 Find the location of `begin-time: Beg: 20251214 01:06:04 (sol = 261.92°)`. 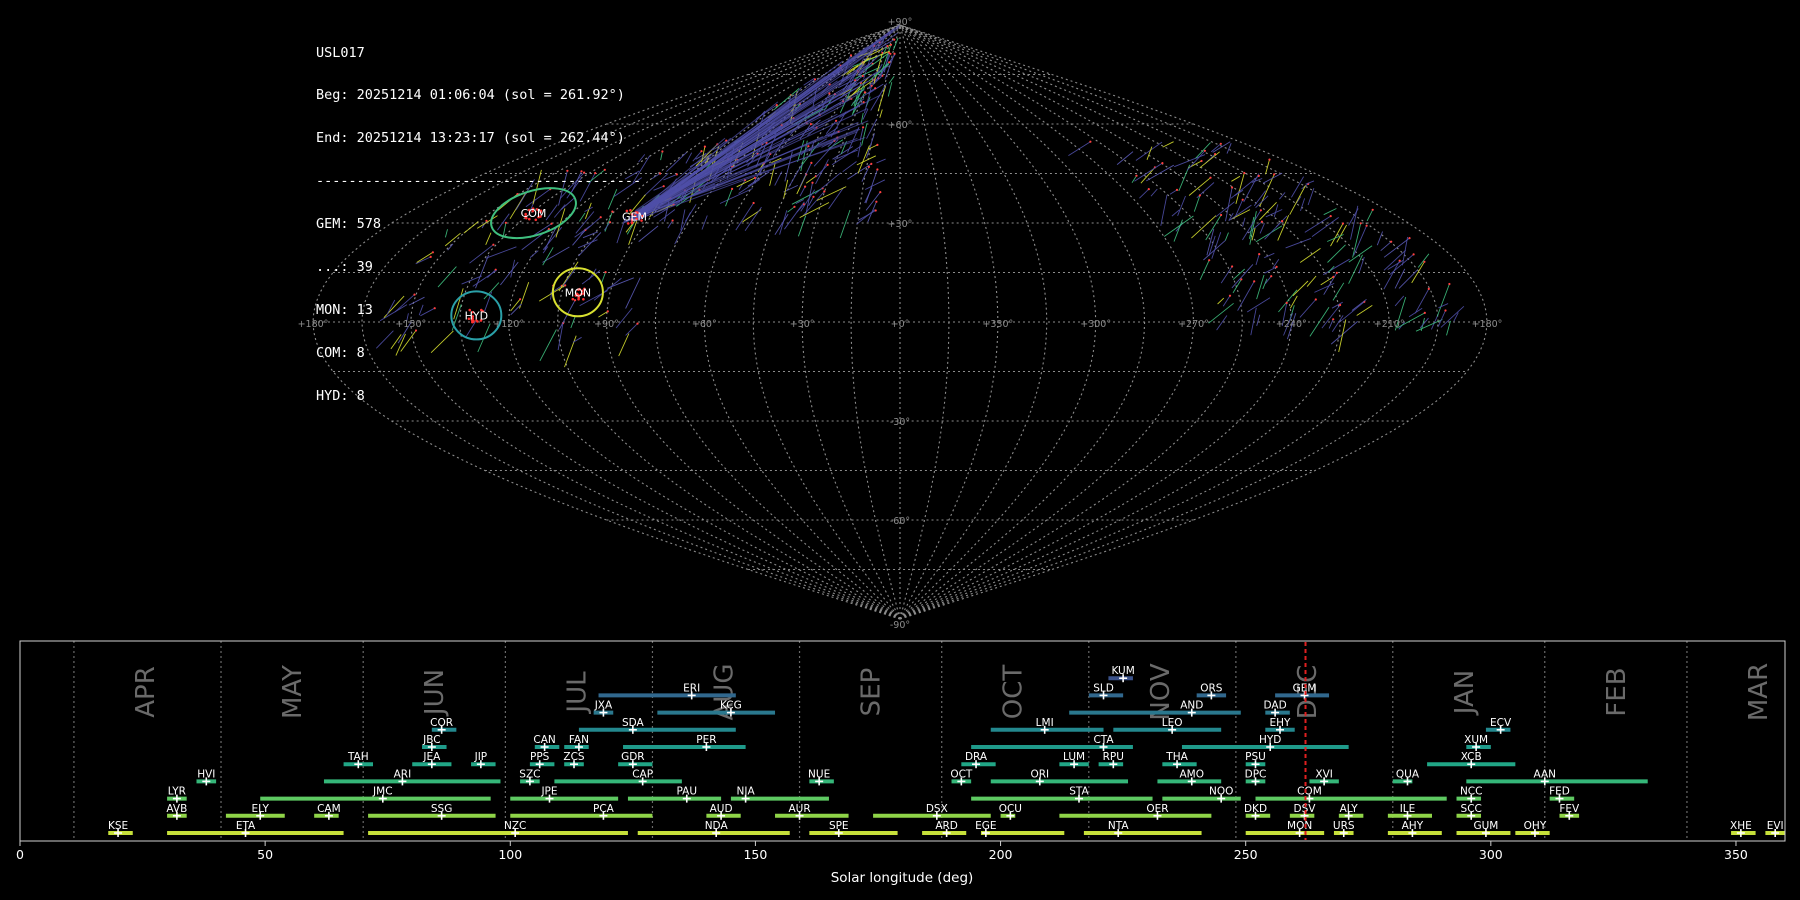

begin-time: Beg: 20251214 01:06:04 (sol = 261.92°) is located at coordinates (470, 95).